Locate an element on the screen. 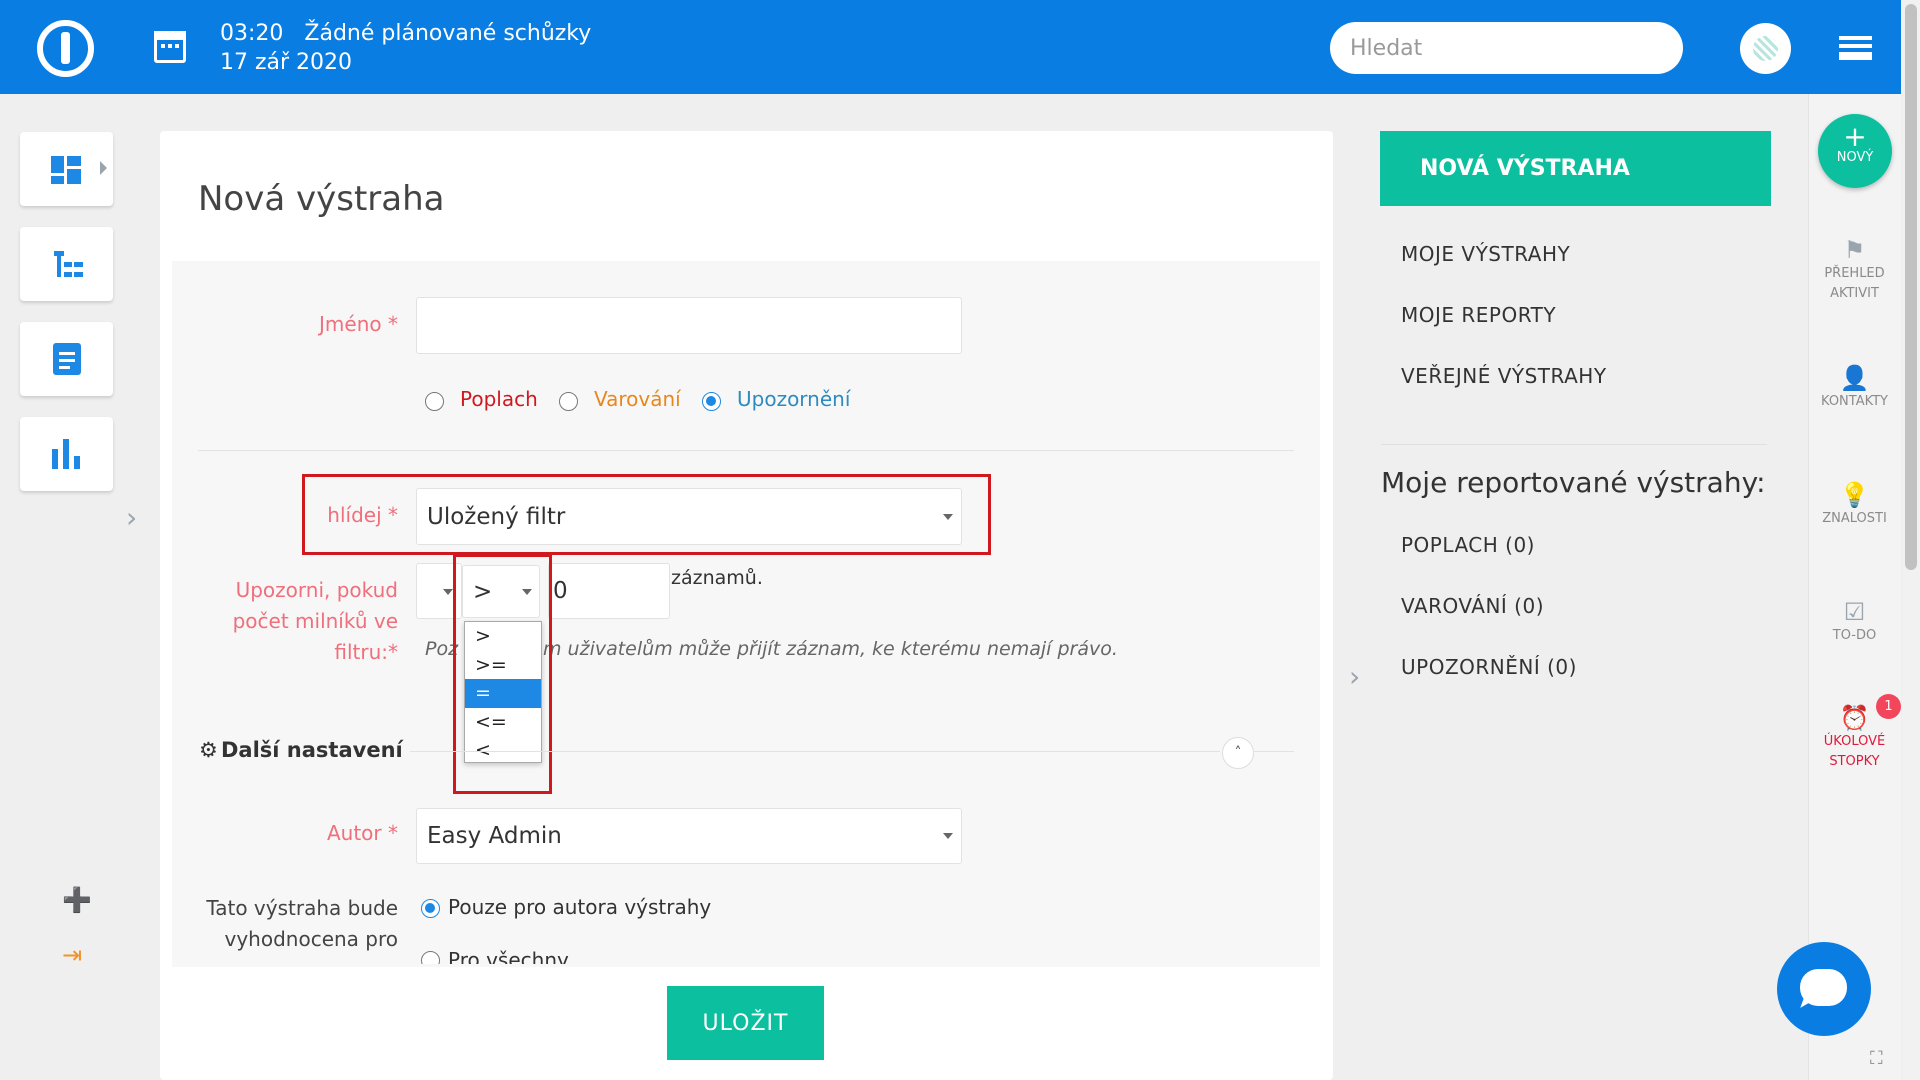 This screenshot has width=1920, height=1080. rail-item-activity: ⚑ PŘEHLED AKTIVIT is located at coordinates (1854, 270).